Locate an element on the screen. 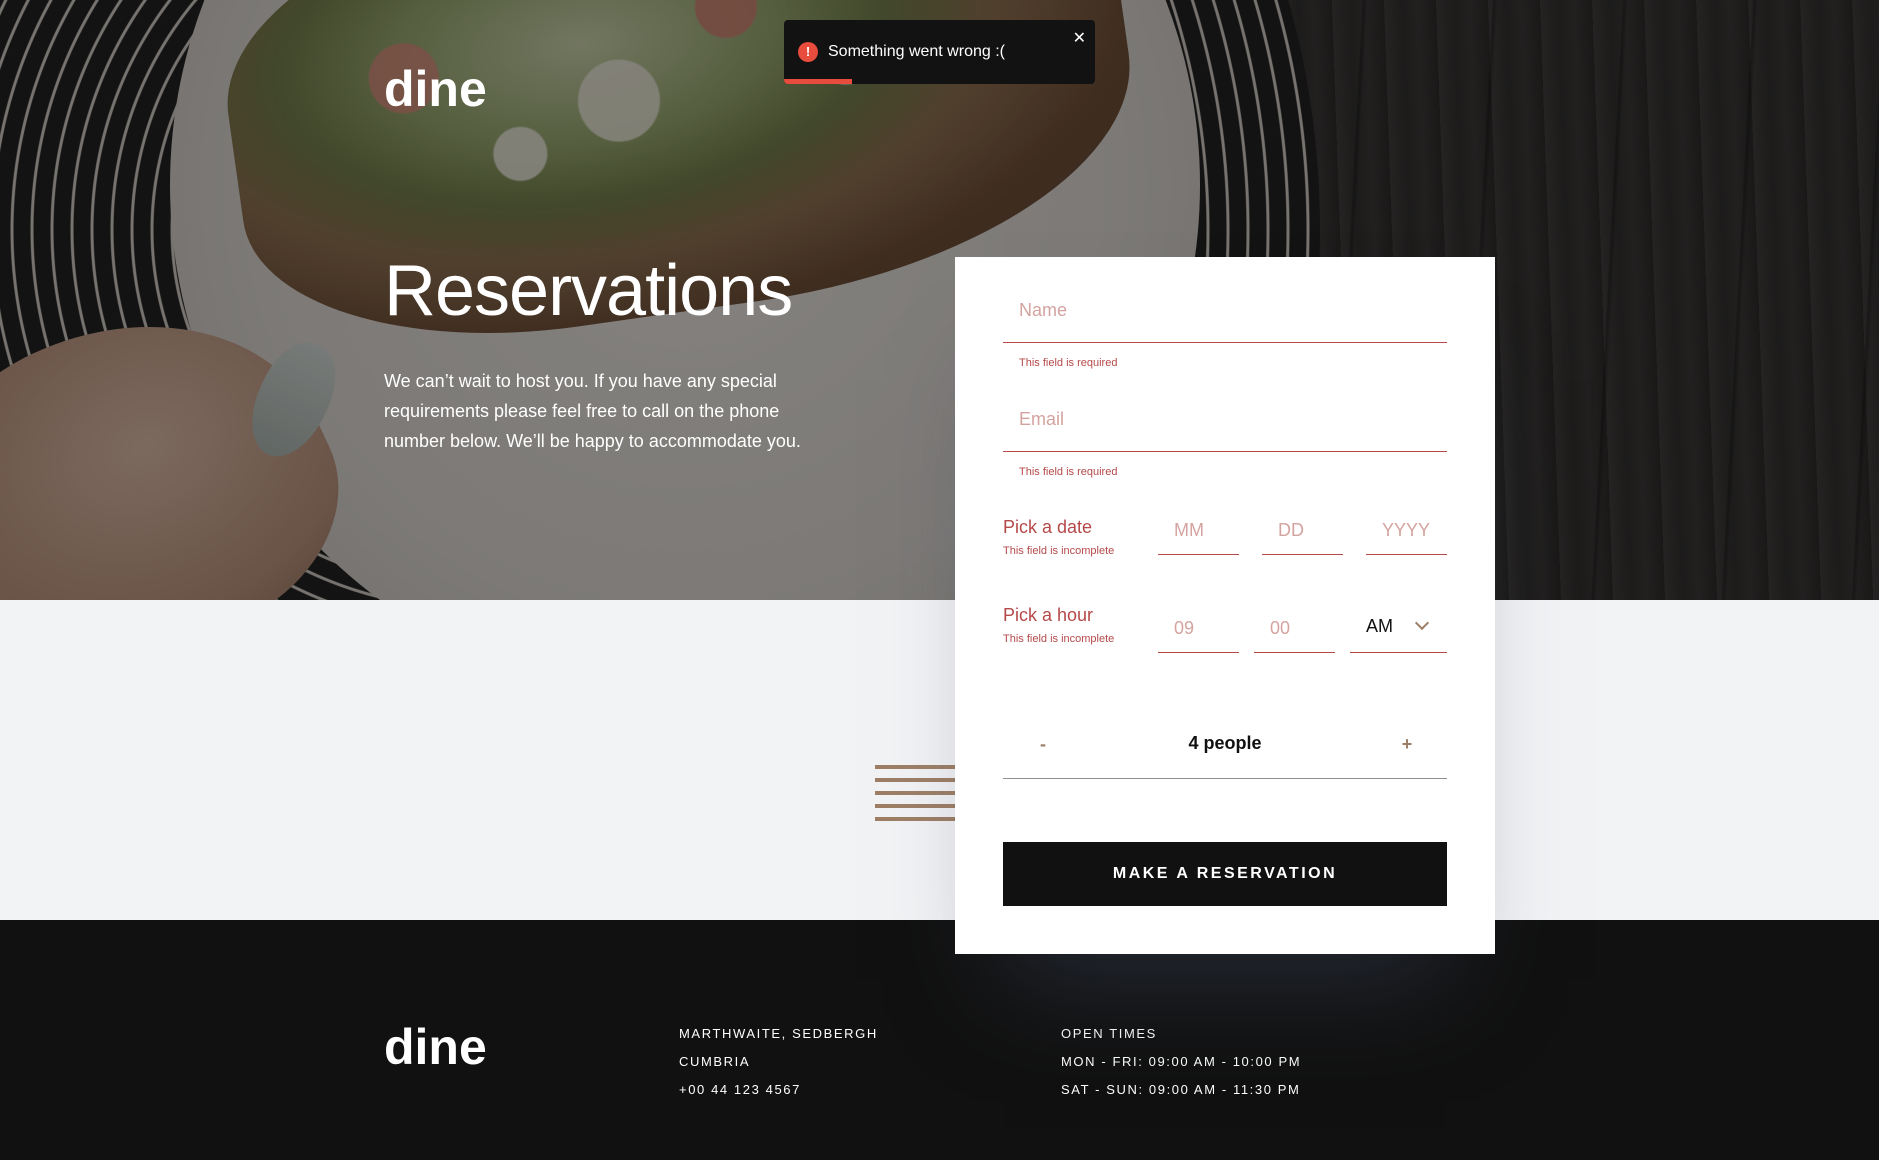 The height and width of the screenshot is (1160, 1879). name-field-group: This field is required is located at coordinates (1225, 324).